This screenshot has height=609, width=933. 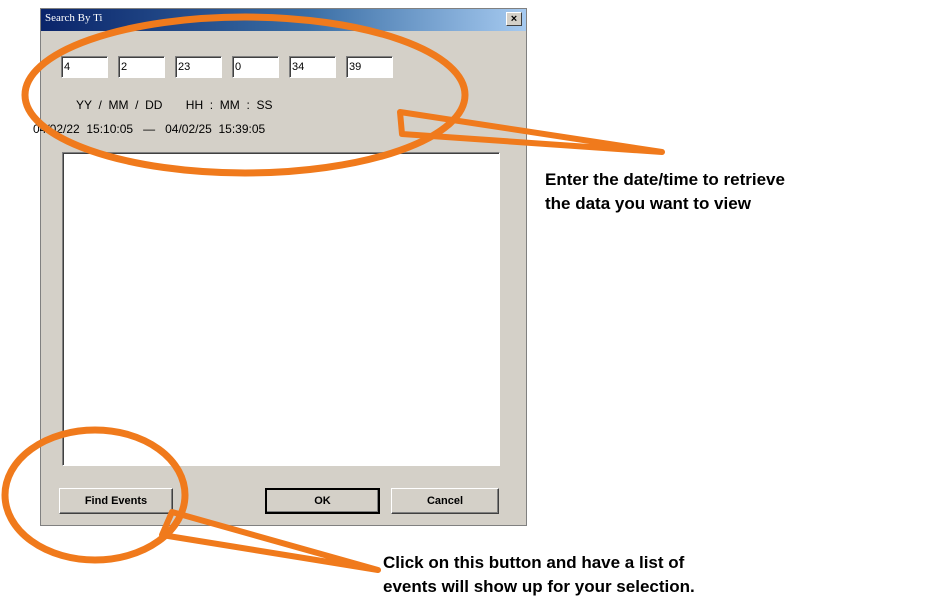 I want to click on bottom-highlight-ellipse, so click(x=95, y=495).